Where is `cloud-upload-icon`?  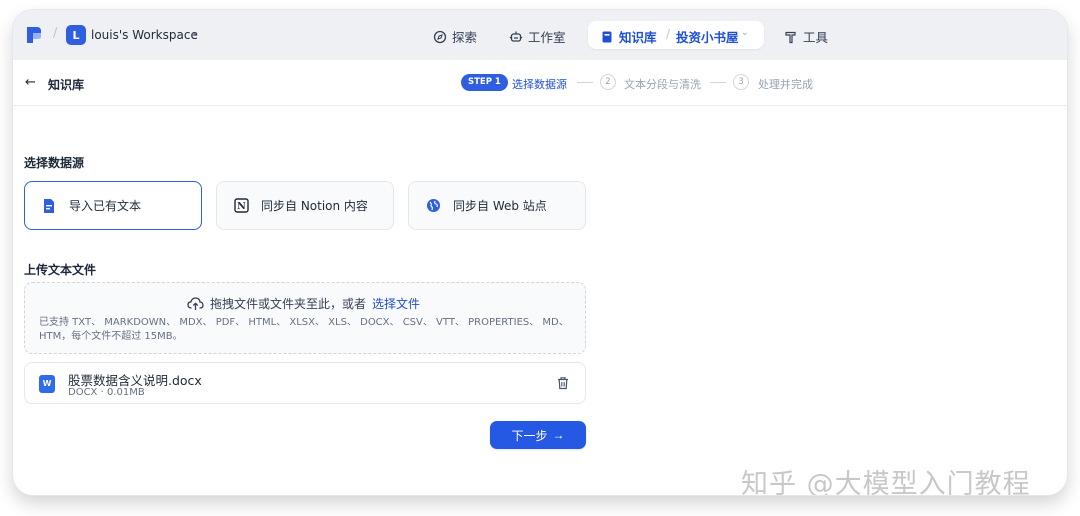
cloud-upload-icon is located at coordinates (195, 303).